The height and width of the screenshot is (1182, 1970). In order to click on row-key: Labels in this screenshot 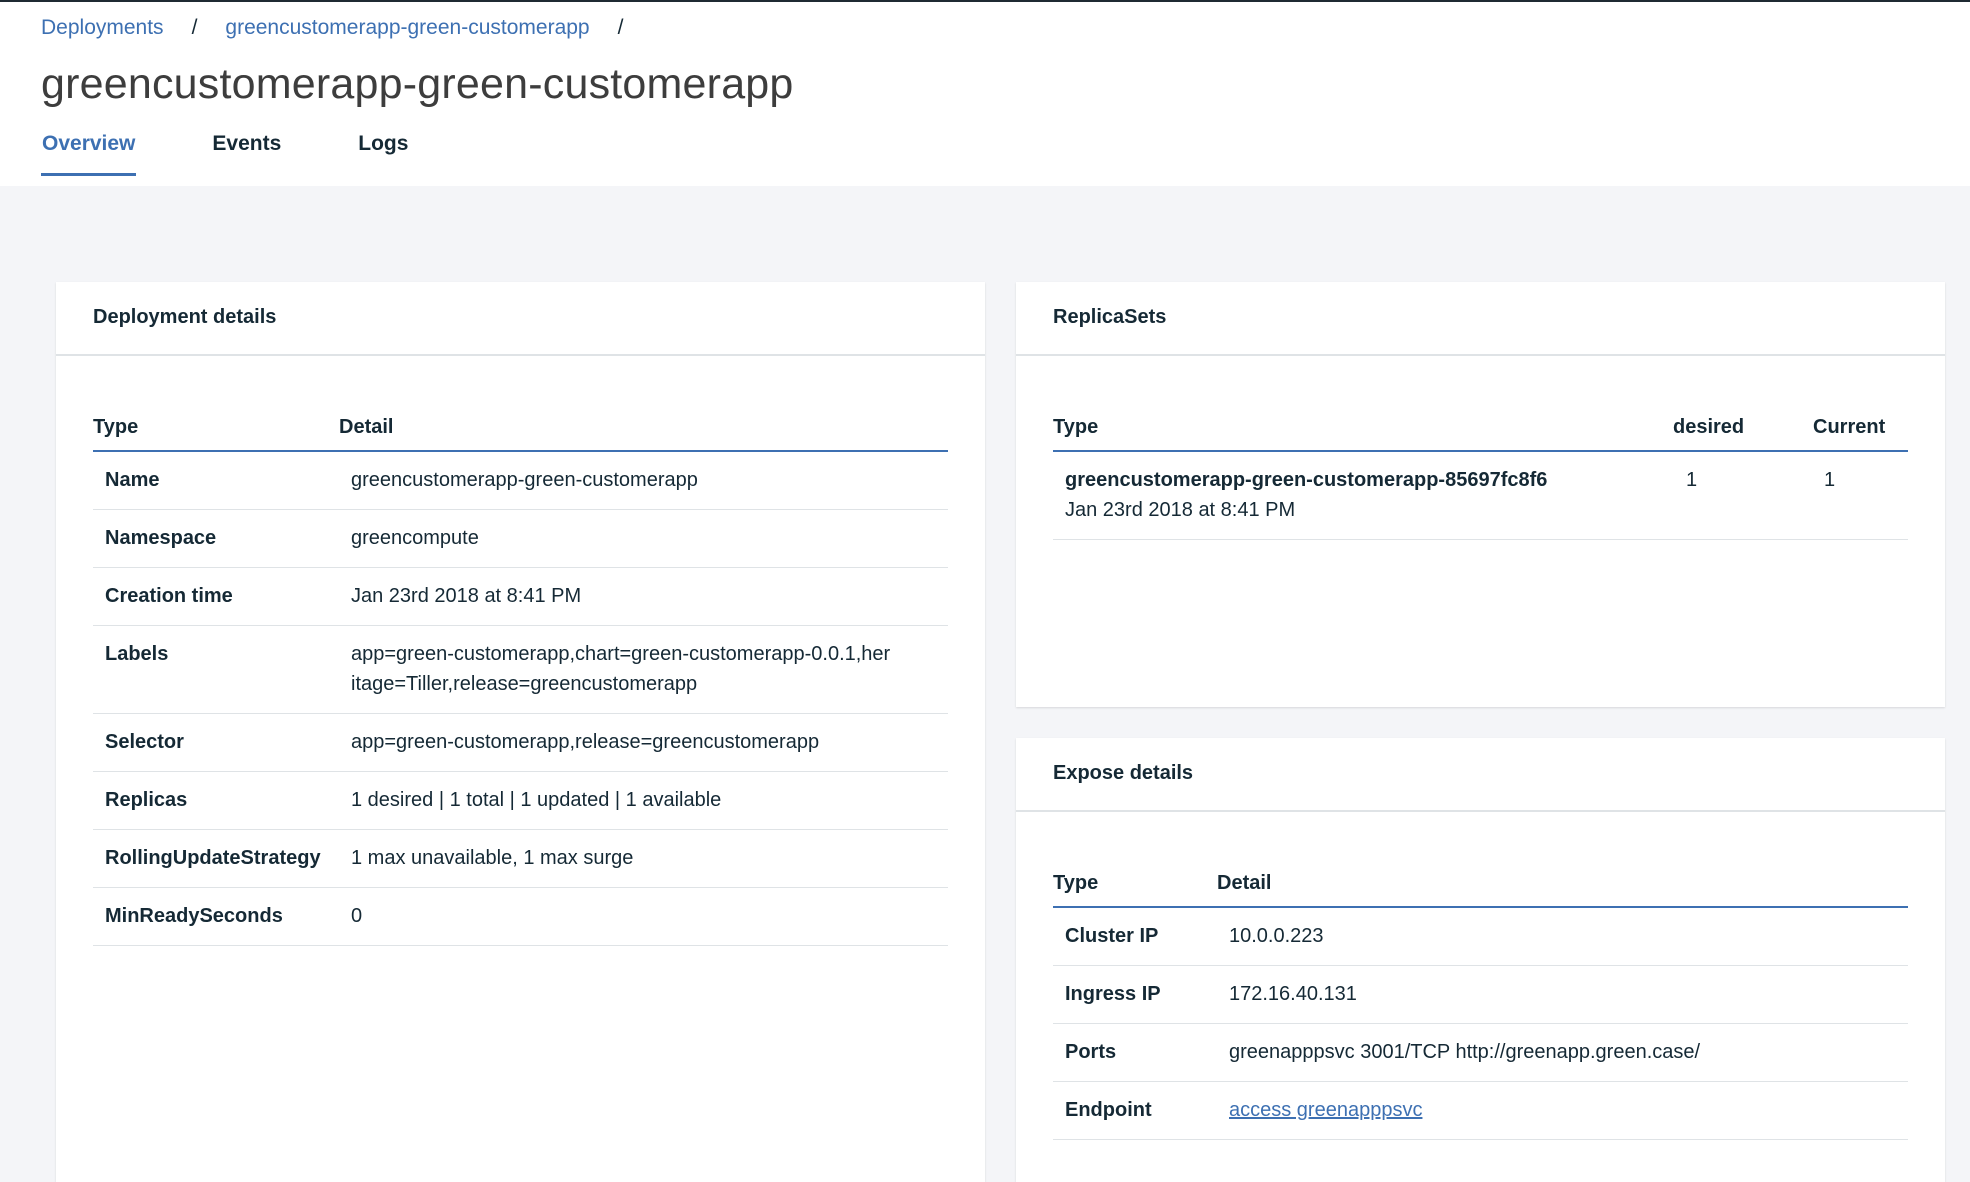, I will do `click(137, 654)`.